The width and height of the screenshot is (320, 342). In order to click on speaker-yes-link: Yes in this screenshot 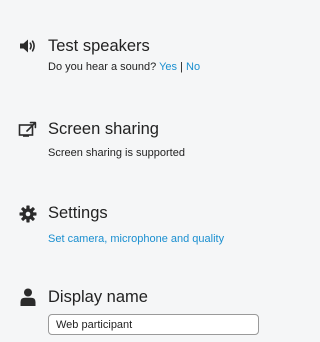, I will do `click(168, 67)`.